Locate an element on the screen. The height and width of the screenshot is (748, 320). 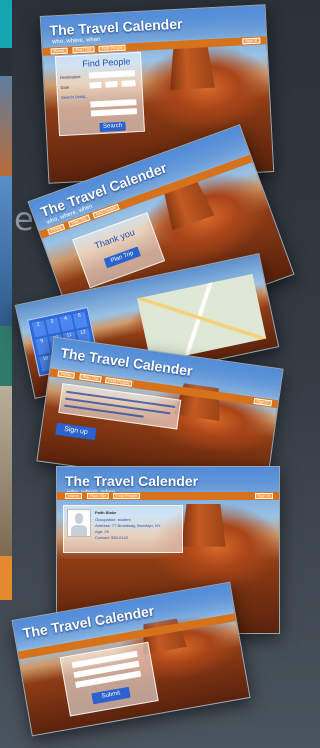
sign-up-button: Sign up is located at coordinates (76, 431).